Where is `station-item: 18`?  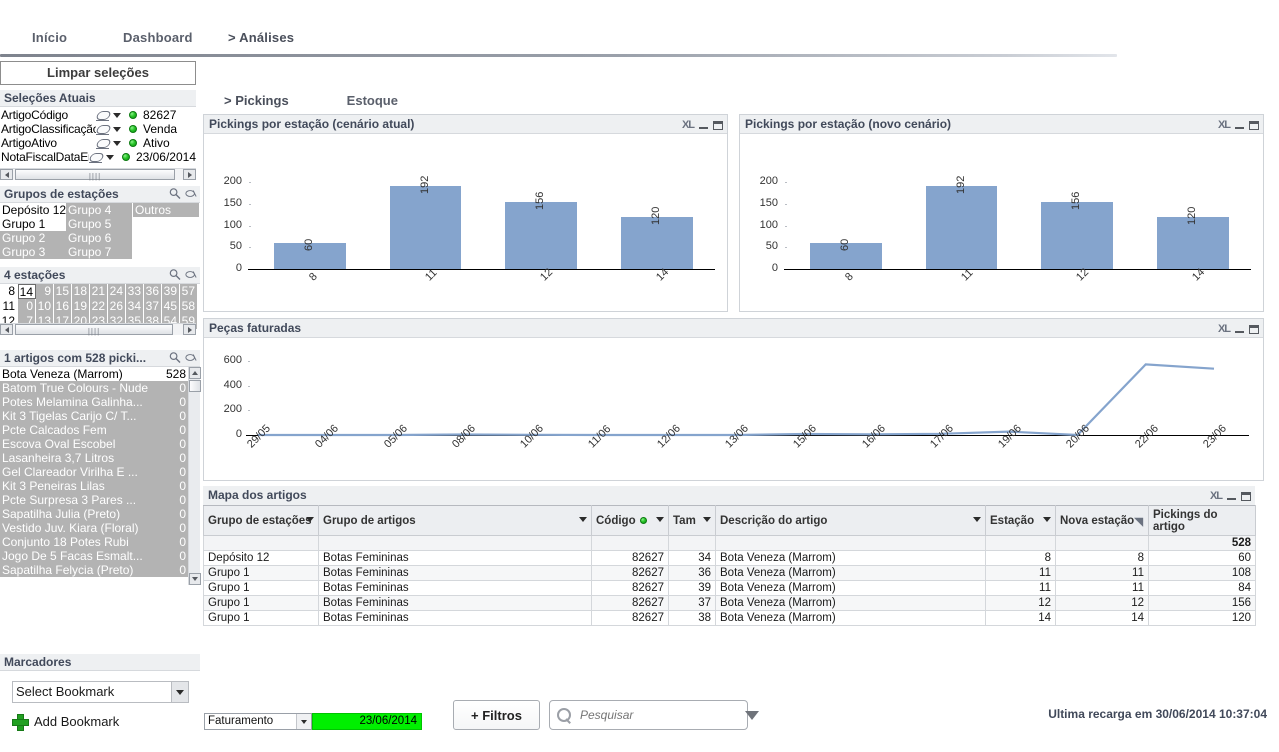 station-item: 18 is located at coordinates (81, 291).